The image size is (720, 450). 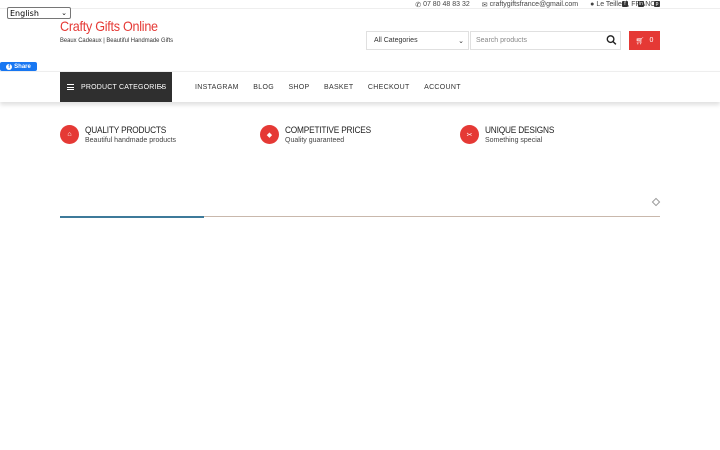 What do you see at coordinates (269, 134) in the screenshot?
I see `tags-icon: ◆` at bounding box center [269, 134].